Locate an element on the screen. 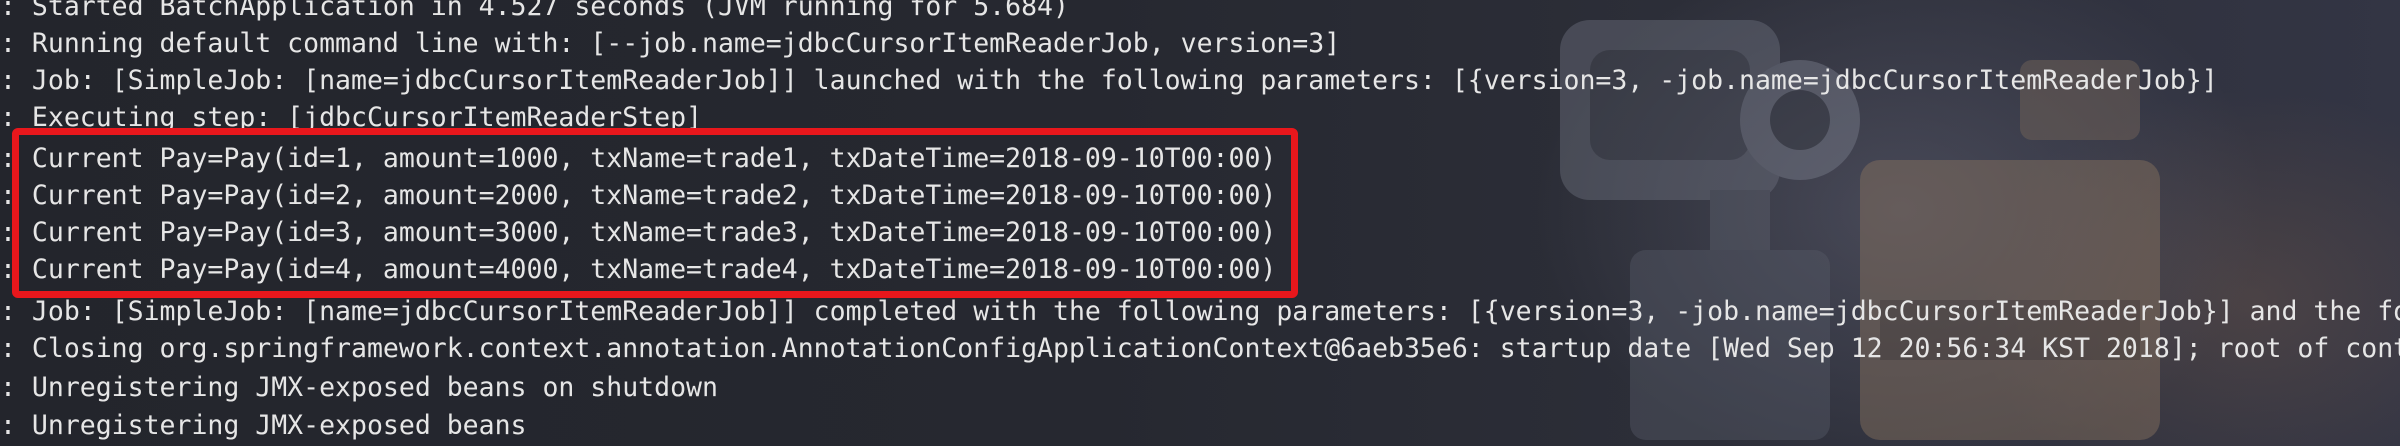  log-line: : Unregistering JMX-exposed beans is located at coordinates (263, 425).